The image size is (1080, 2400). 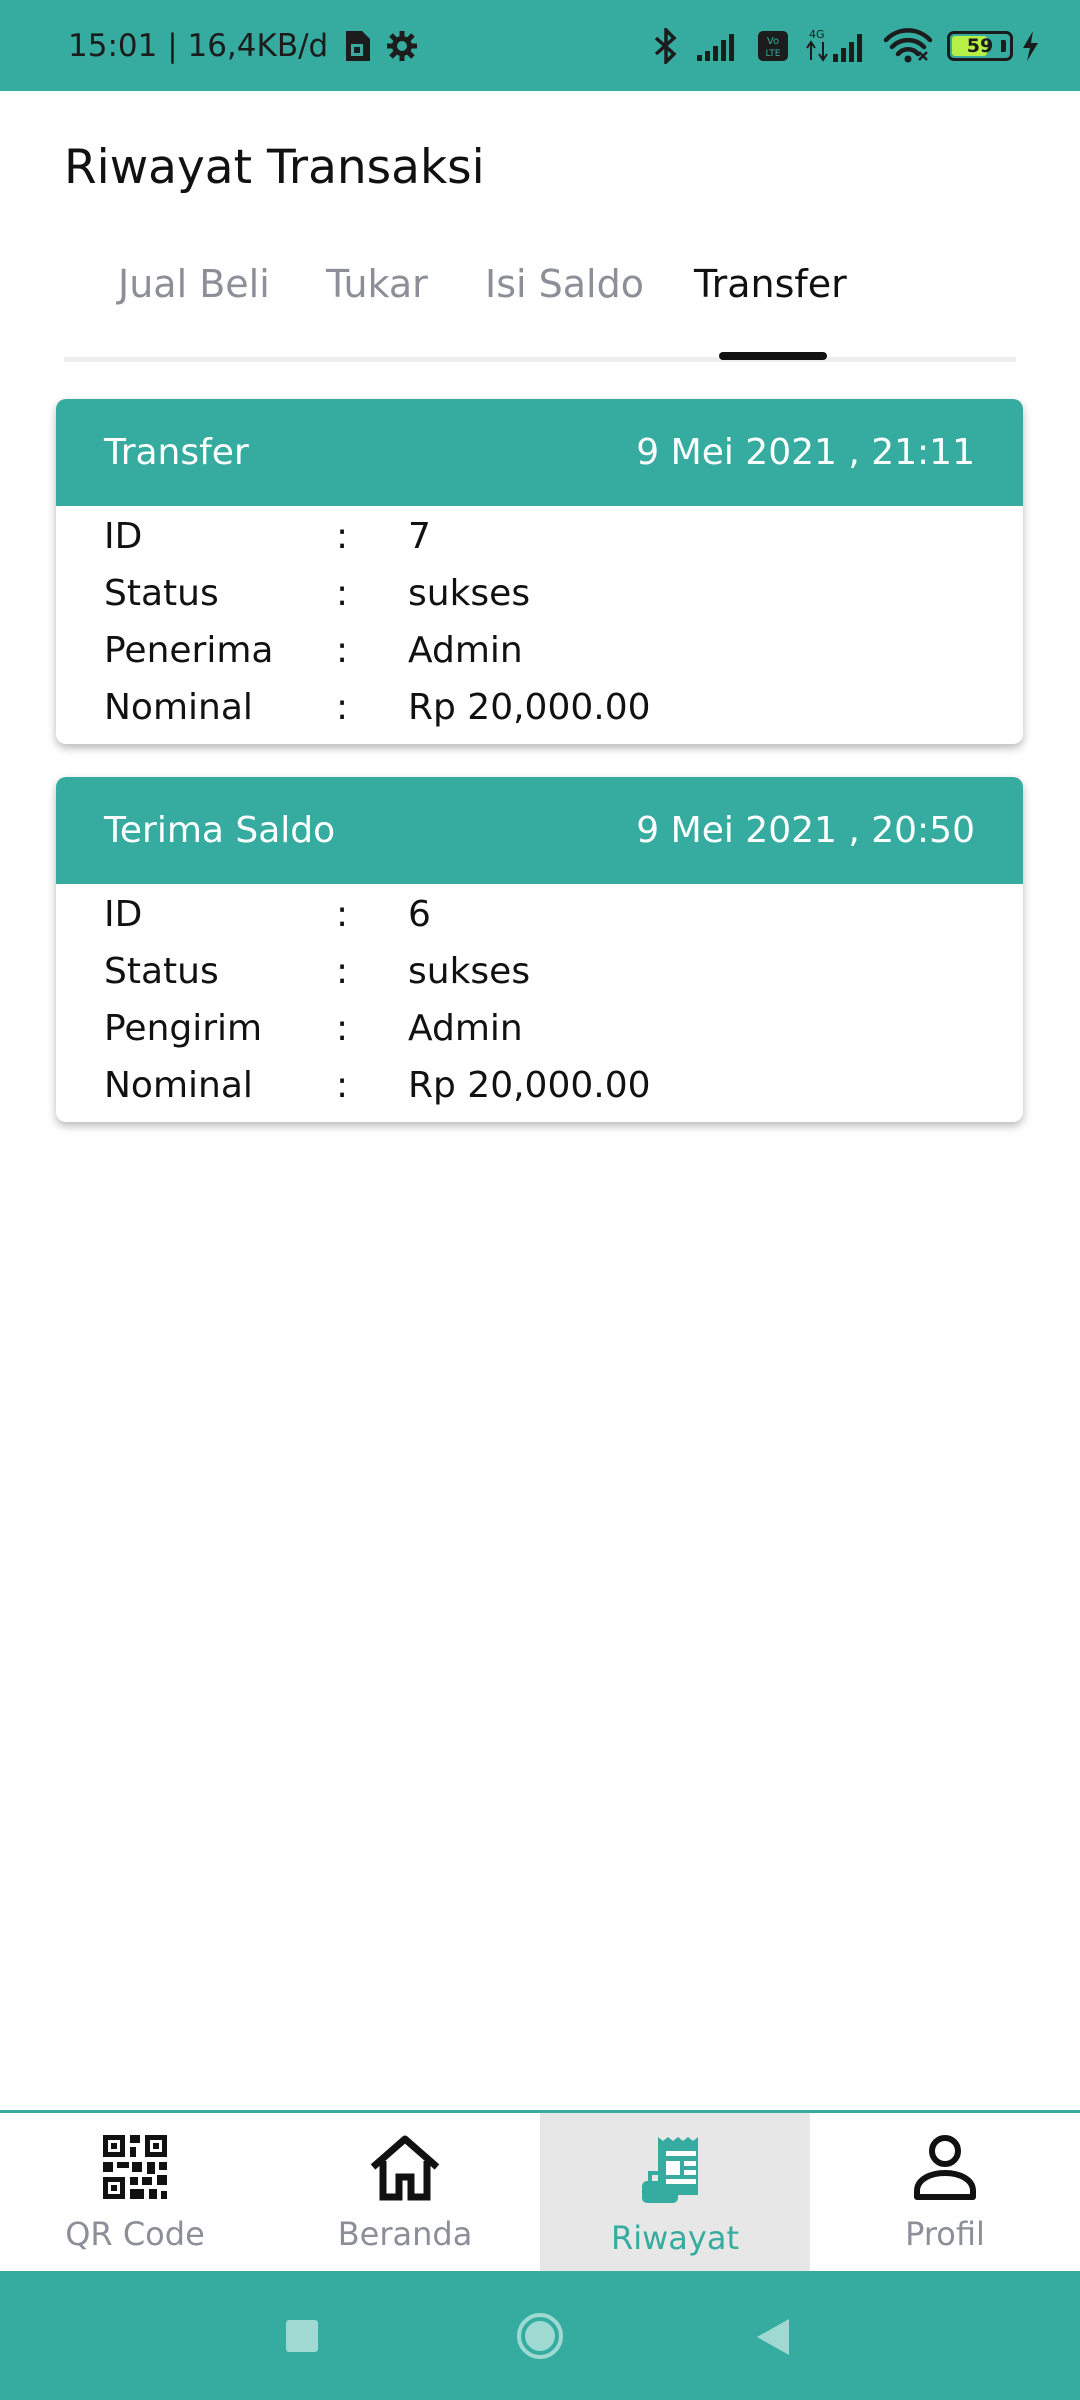 I want to click on volte-icon: Vo LTE, so click(x=773, y=46).